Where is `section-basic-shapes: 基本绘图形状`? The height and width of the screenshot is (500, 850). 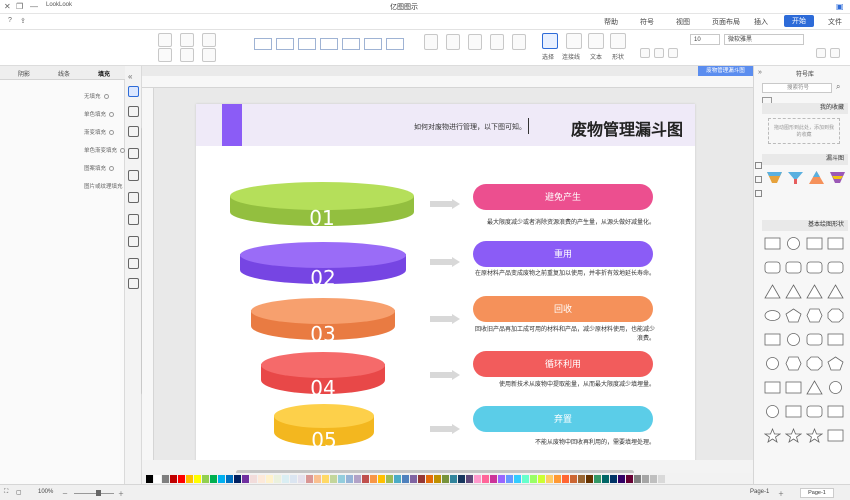 section-basic-shapes: 基本绘图形状 is located at coordinates (805, 225).